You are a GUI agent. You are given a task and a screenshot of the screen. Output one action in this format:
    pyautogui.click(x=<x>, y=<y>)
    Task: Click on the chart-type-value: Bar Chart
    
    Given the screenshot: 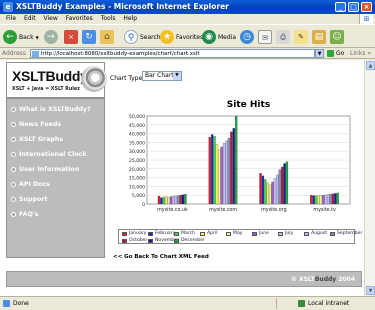 What is the action you would take?
    pyautogui.click(x=159, y=75)
    